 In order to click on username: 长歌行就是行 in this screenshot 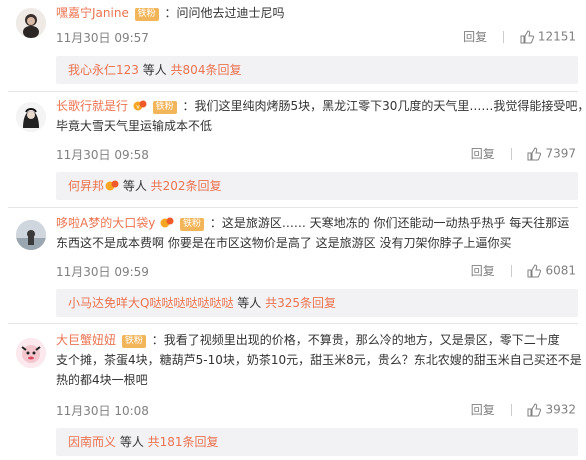, I will do `click(92, 106)`.